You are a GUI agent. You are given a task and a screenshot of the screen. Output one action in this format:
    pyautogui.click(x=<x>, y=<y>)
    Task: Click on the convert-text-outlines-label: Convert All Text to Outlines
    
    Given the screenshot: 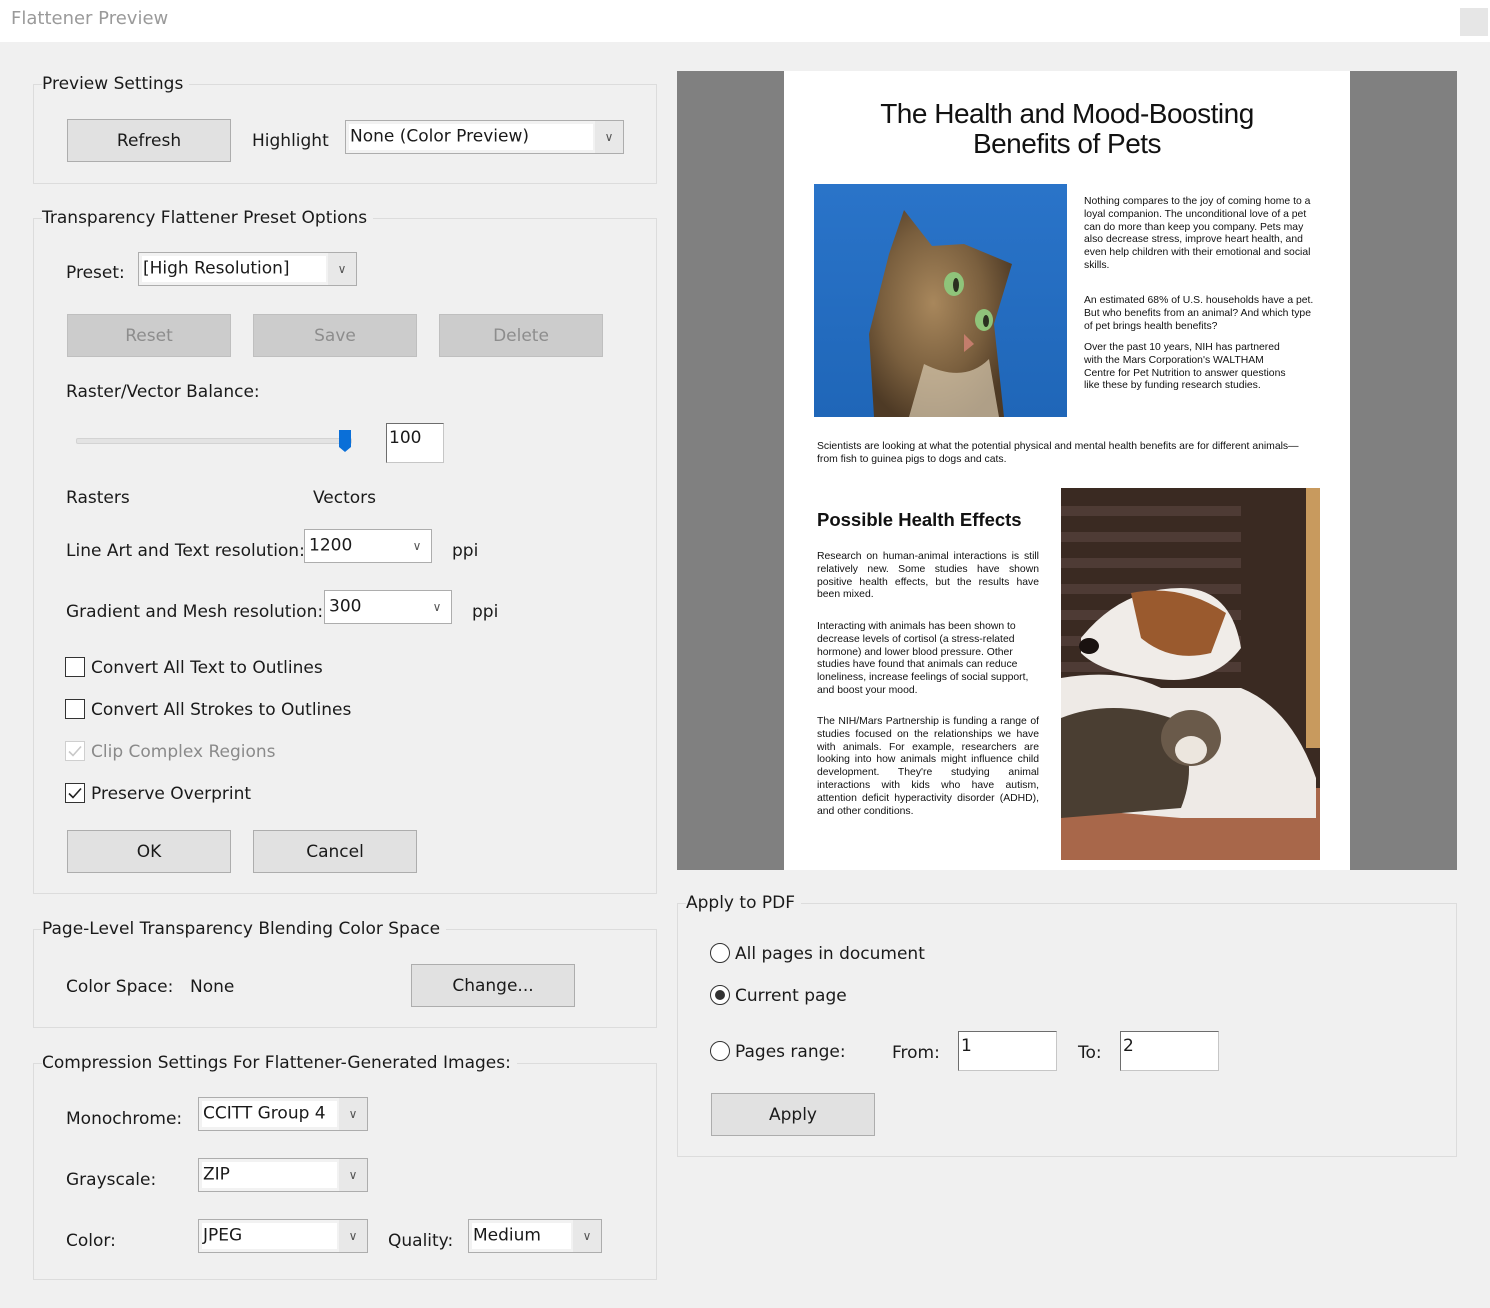 What is the action you would take?
    pyautogui.click(x=207, y=668)
    